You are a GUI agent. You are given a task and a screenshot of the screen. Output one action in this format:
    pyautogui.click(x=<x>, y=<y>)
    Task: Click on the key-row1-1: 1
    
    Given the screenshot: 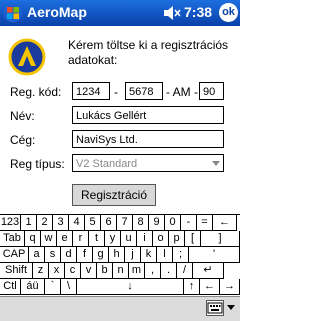 What is the action you would take?
    pyautogui.click(x=29, y=223)
    